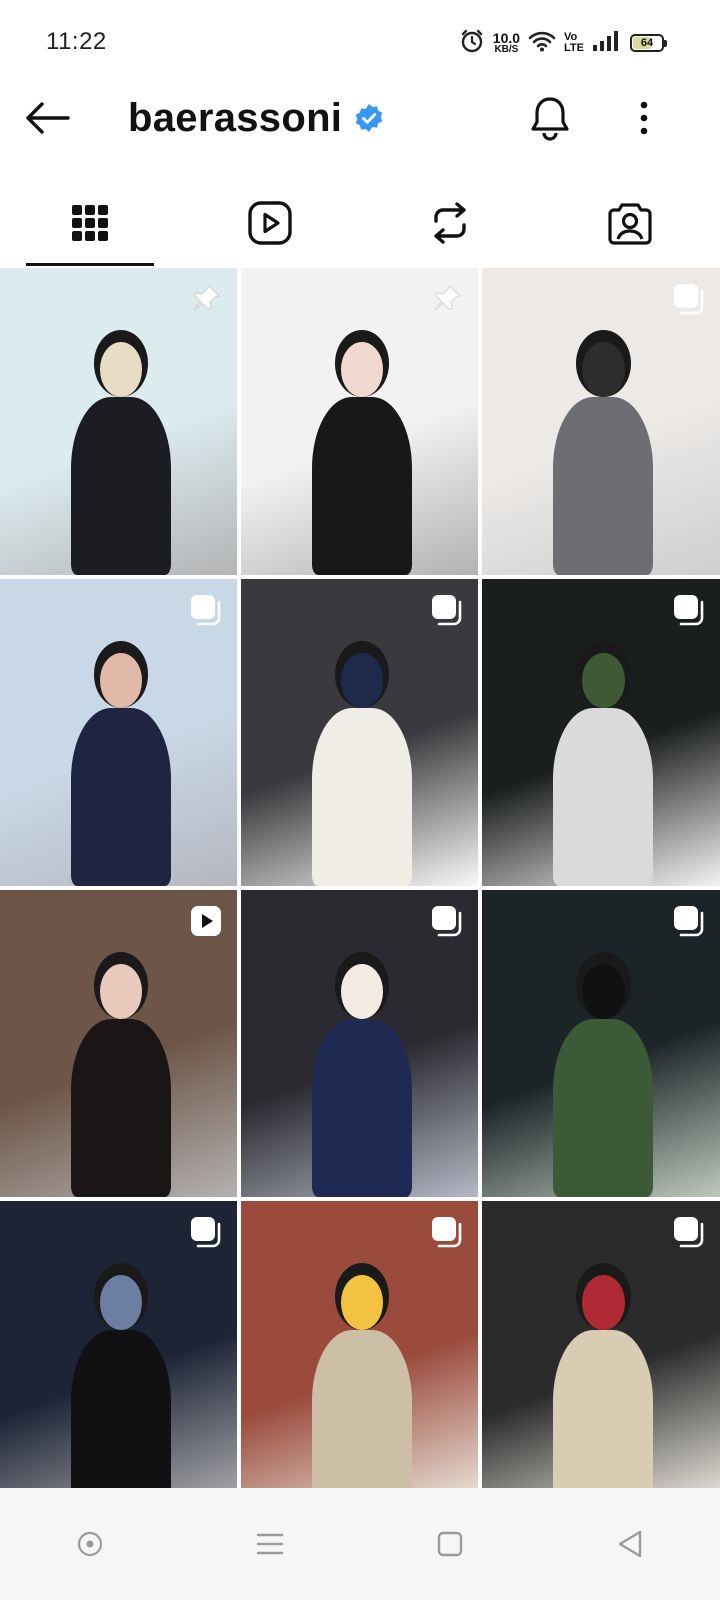 This screenshot has height=1600, width=720. Describe the element at coordinates (574, 48) in the screenshot. I see `volte-bottom: LTE` at that location.